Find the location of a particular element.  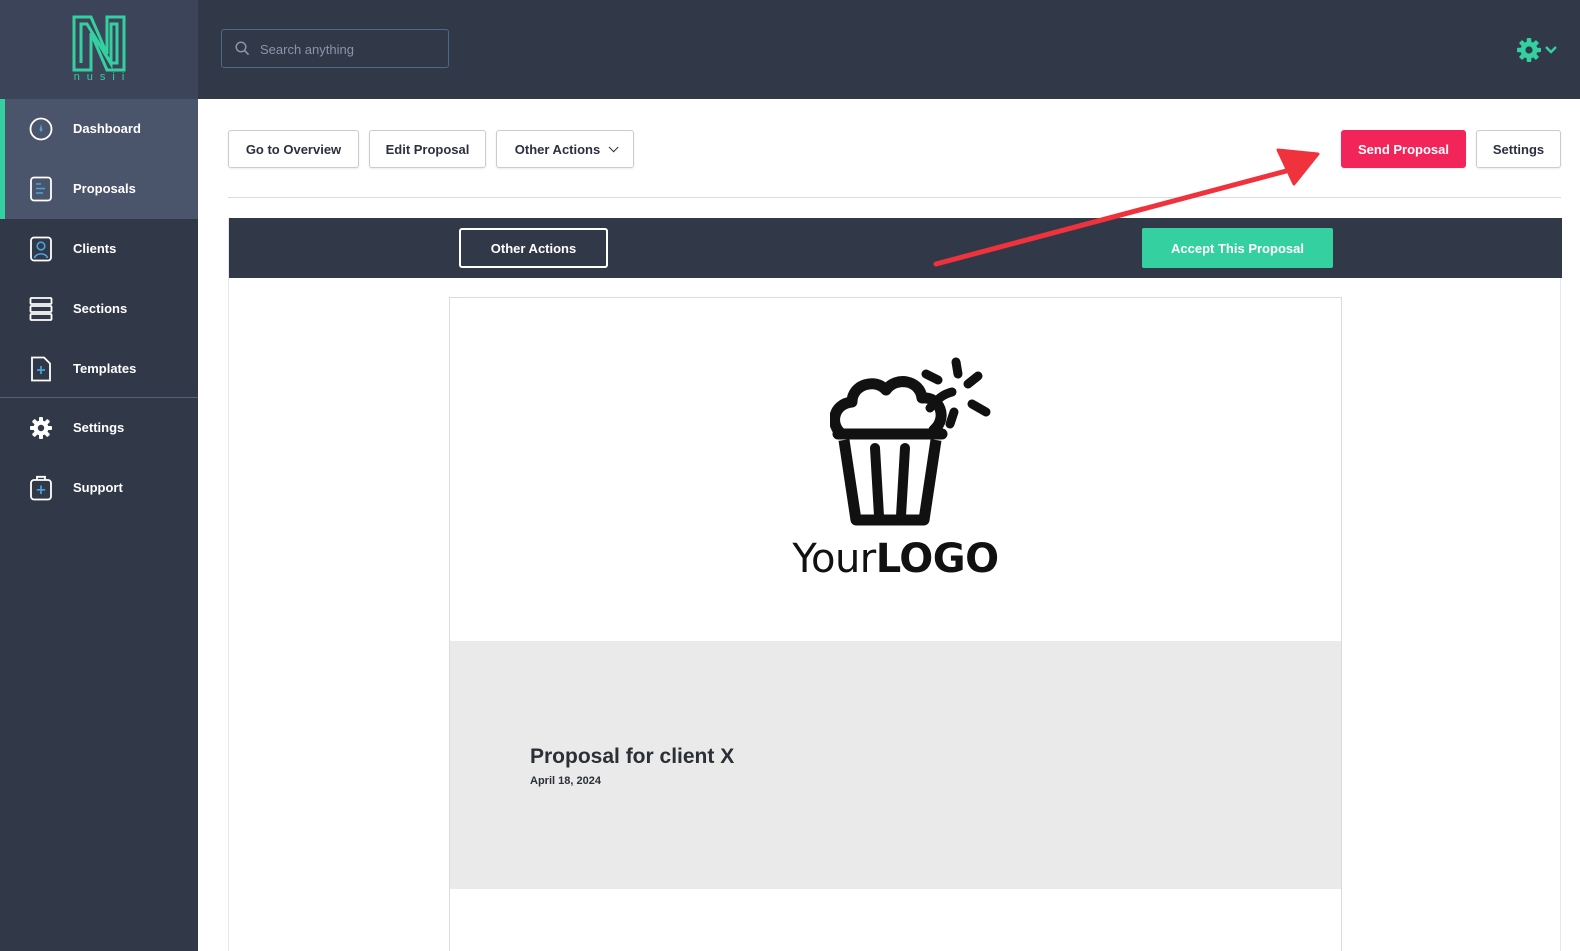

logo-text-bold: LOGO is located at coordinates (937, 559).